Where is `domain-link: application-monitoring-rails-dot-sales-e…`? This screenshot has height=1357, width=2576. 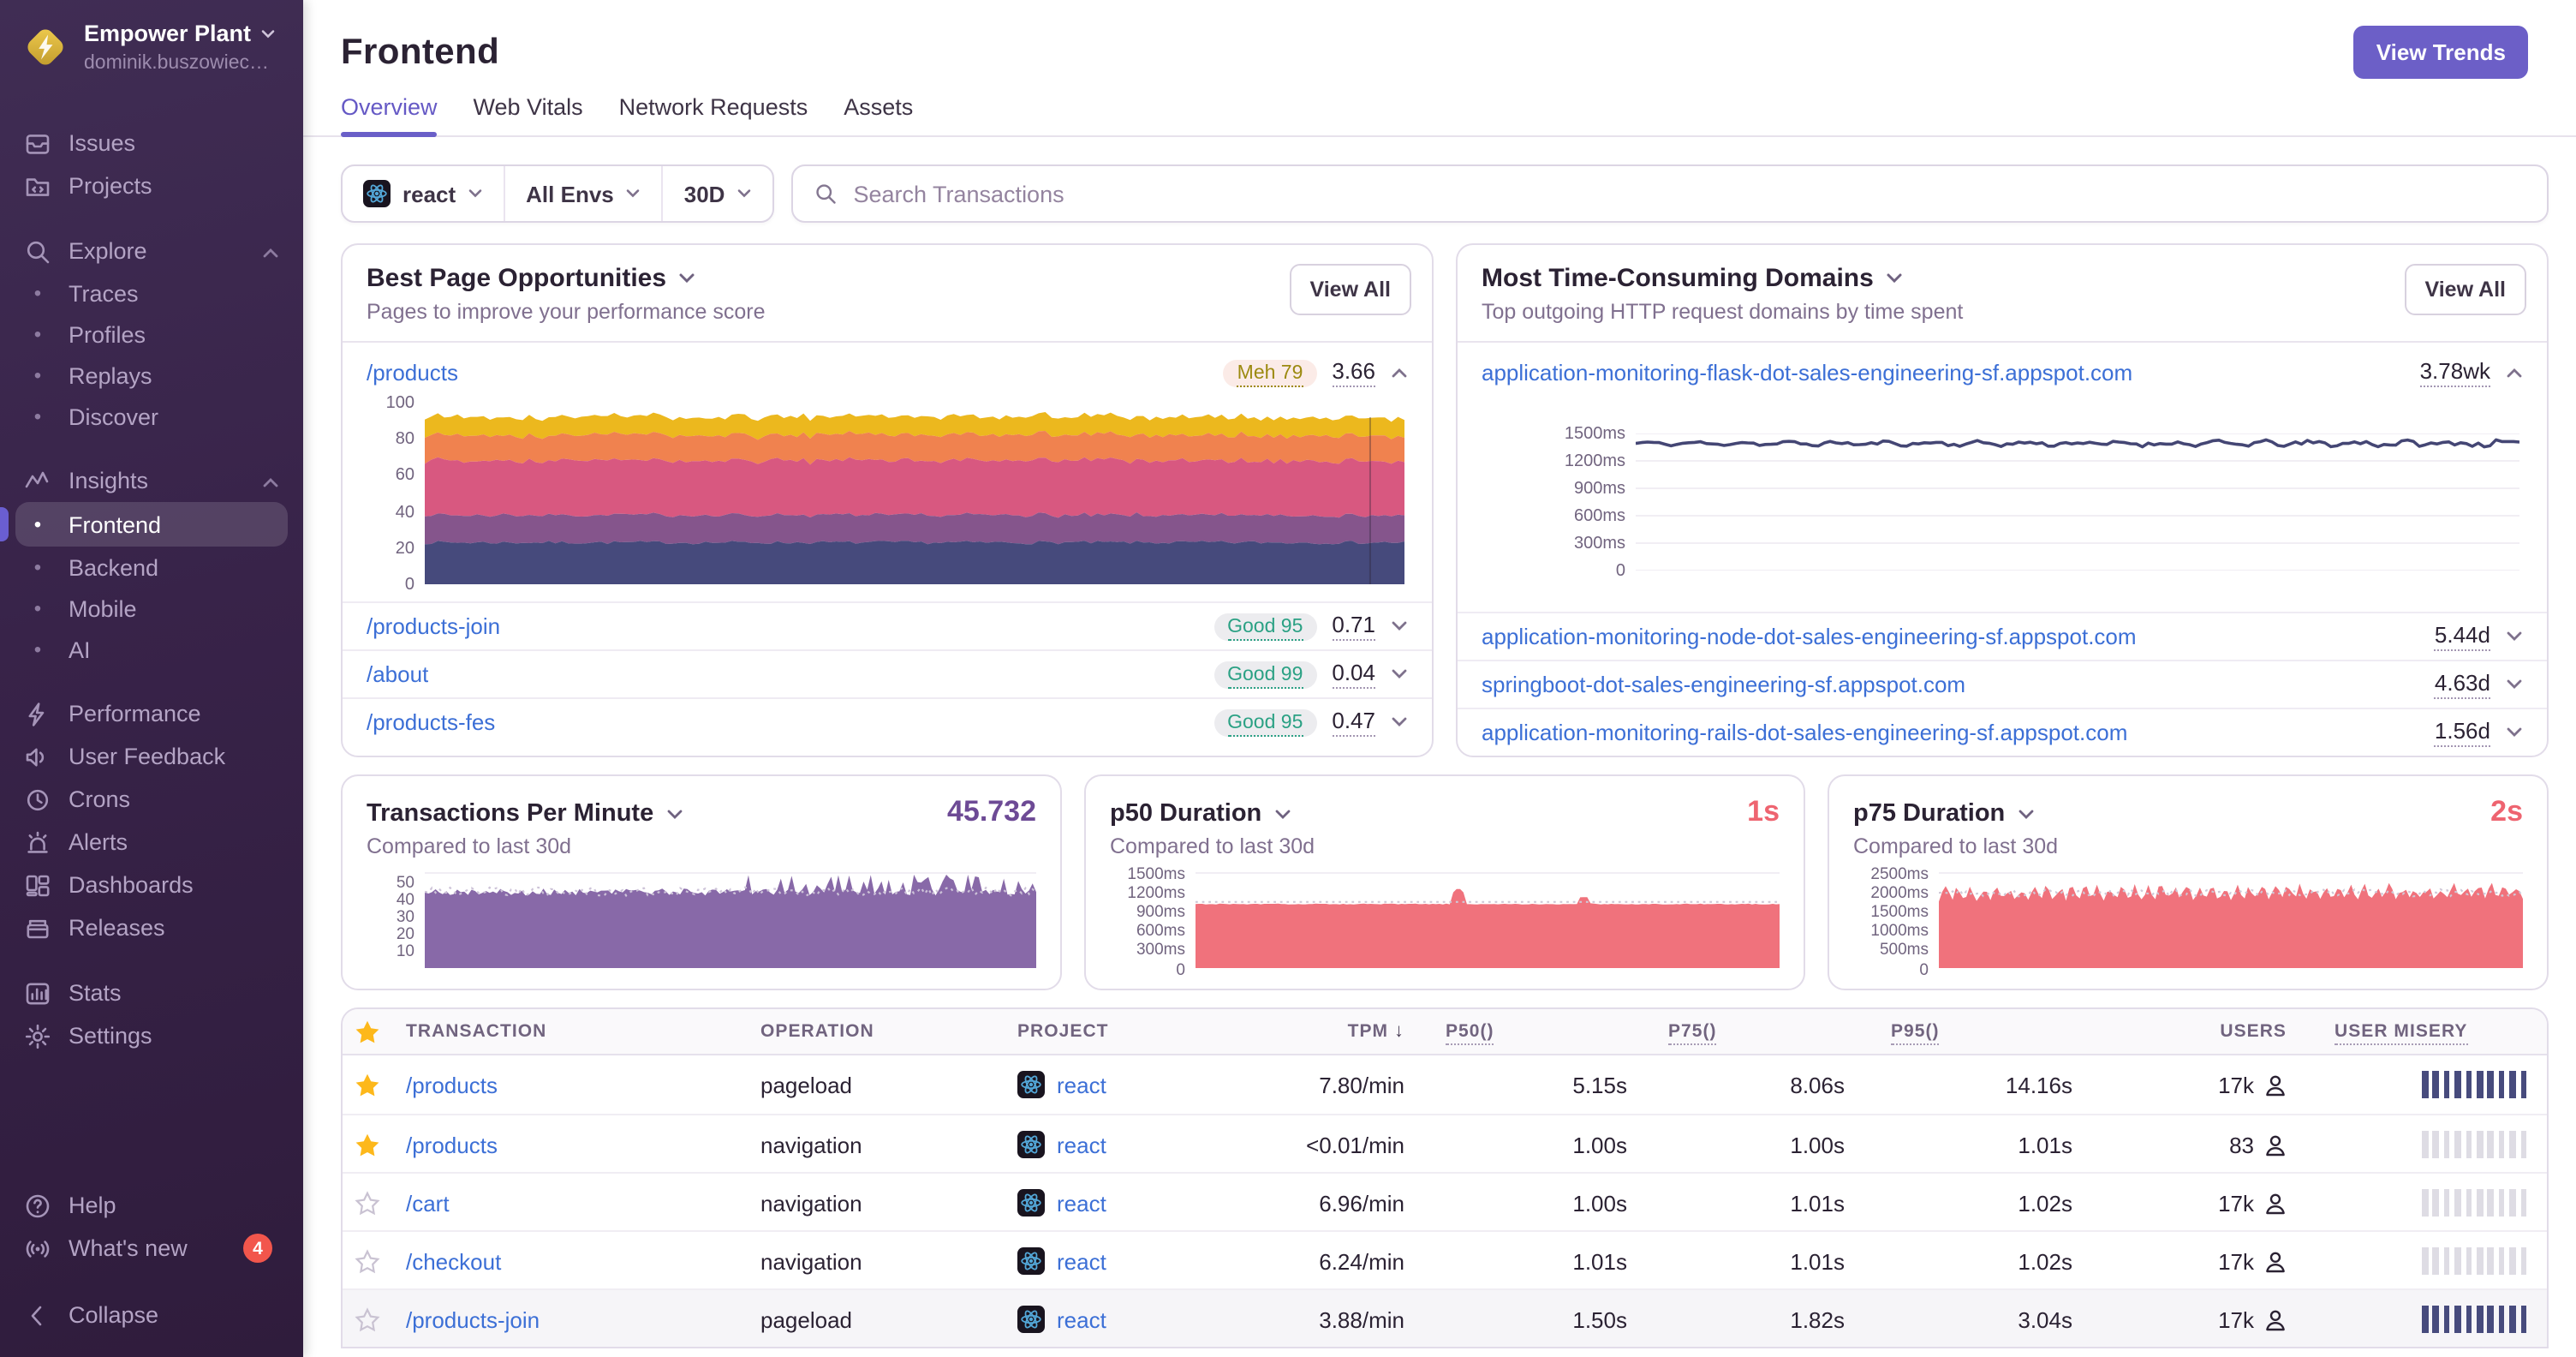 domain-link: application-monitoring-rails-dot-sales-e… is located at coordinates (1804, 732).